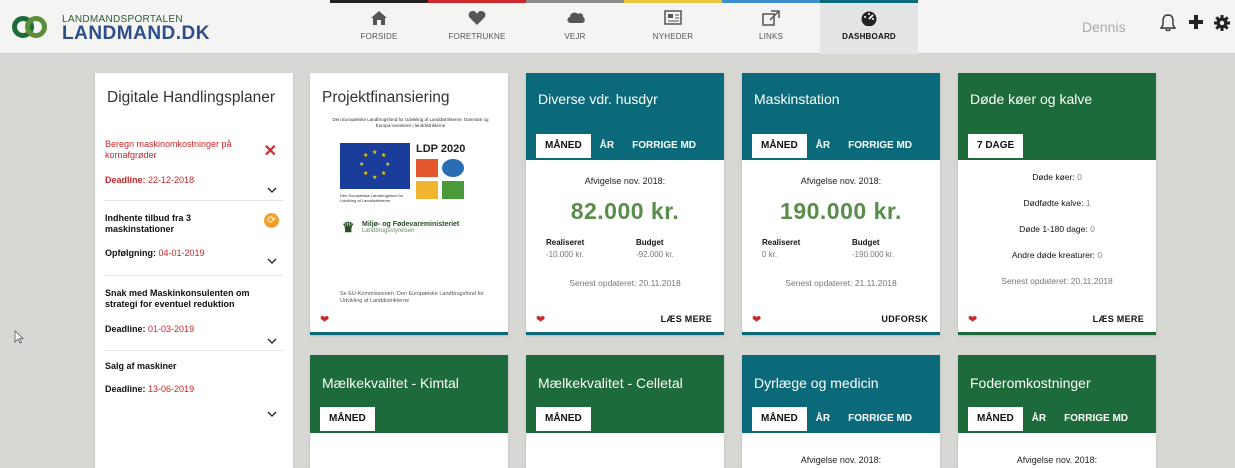 The height and width of the screenshot is (468, 1235). Describe the element at coordinates (150, 389) in the screenshot. I see `plan-deadline: Deadline: 13-06-2019` at that location.